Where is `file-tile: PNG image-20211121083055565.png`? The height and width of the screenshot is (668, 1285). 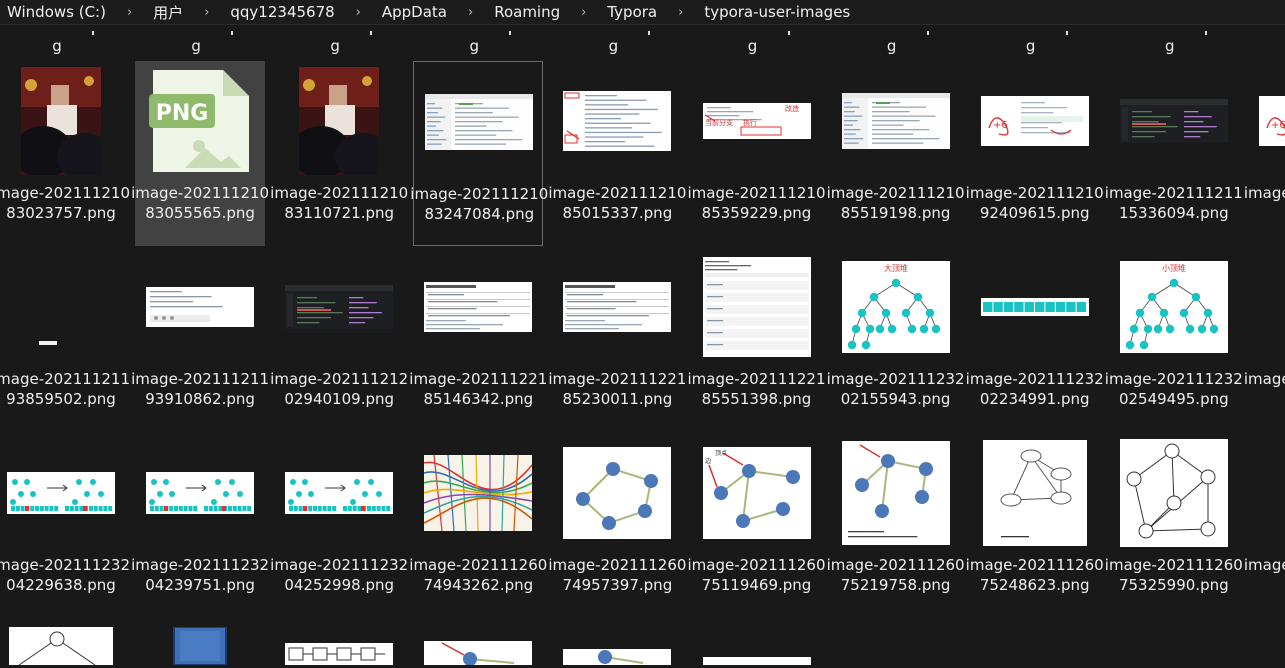
file-tile: PNG image-20211121083055565.png is located at coordinates (200, 153).